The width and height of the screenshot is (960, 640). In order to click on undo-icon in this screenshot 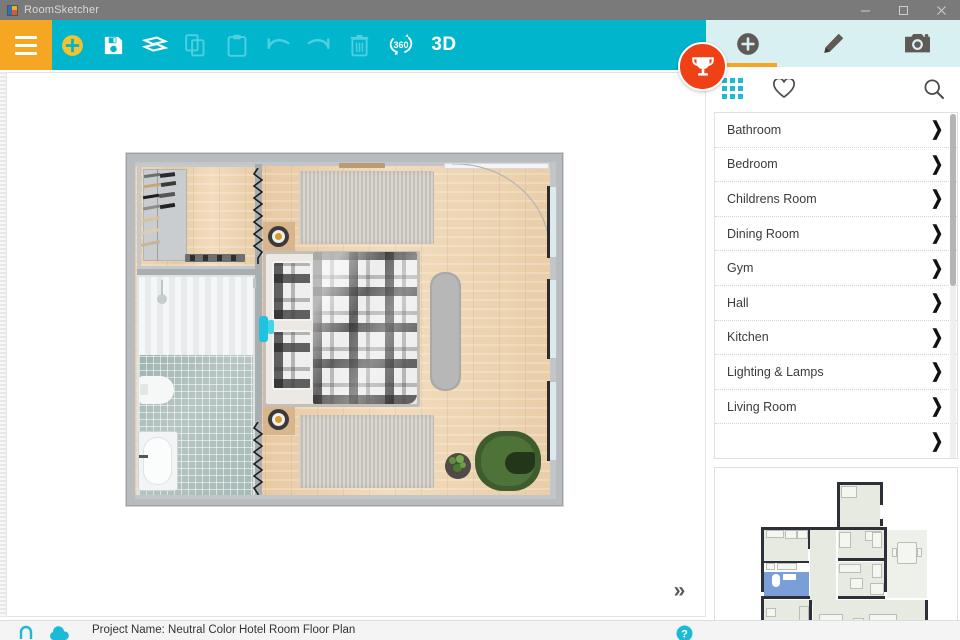, I will do `click(277, 45)`.